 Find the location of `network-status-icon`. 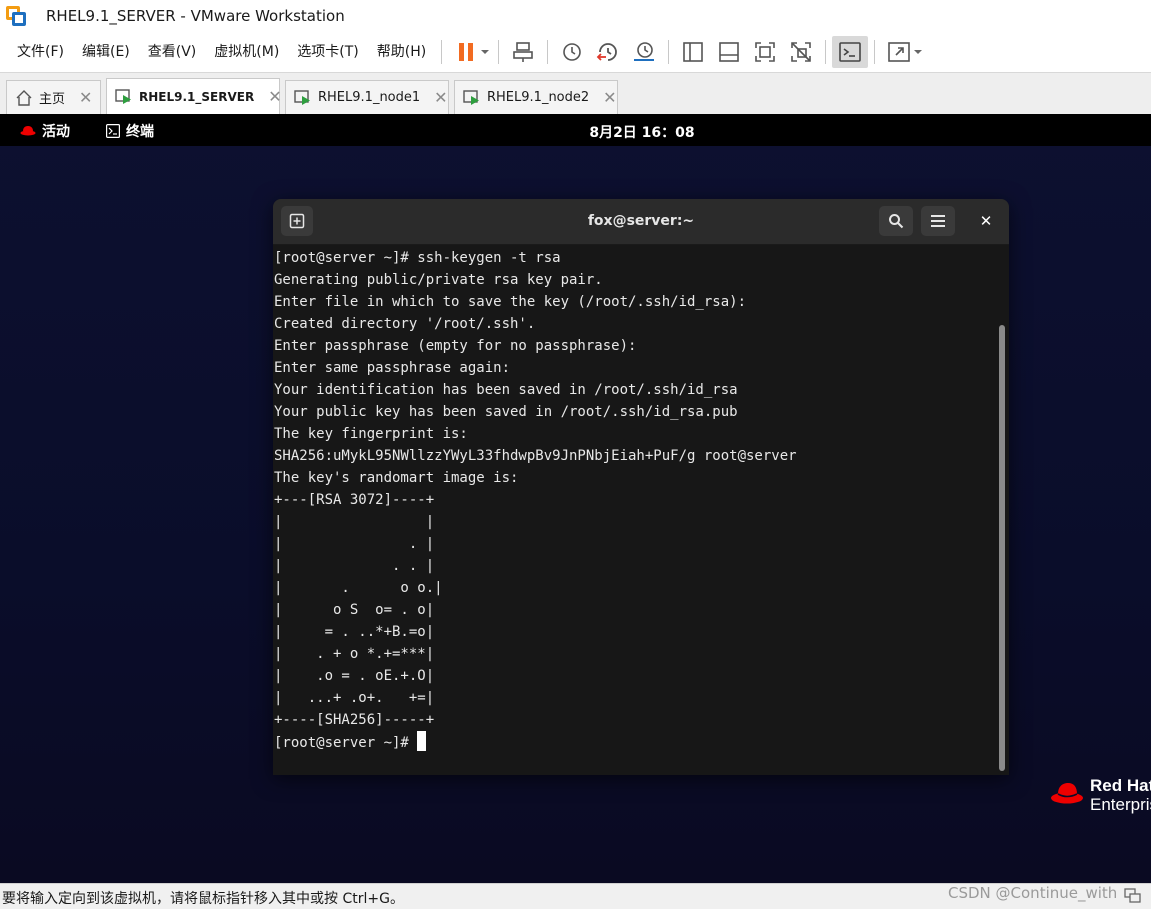

network-status-icon is located at coordinates (1133, 898).